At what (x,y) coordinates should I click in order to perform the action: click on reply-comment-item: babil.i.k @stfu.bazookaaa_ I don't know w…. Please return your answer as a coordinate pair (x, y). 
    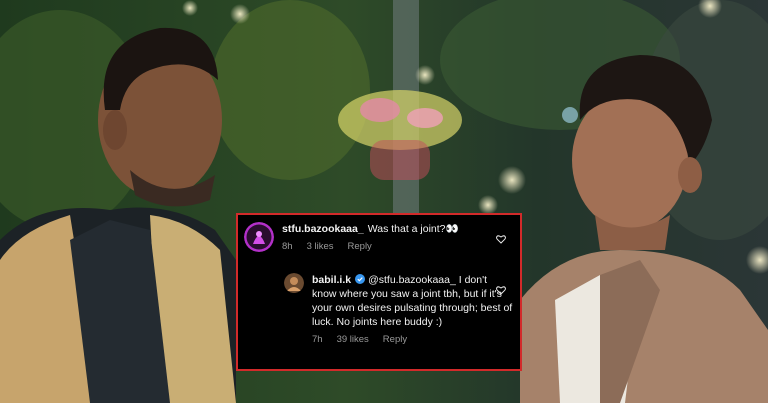
    Looking at the image, I should click on (399, 310).